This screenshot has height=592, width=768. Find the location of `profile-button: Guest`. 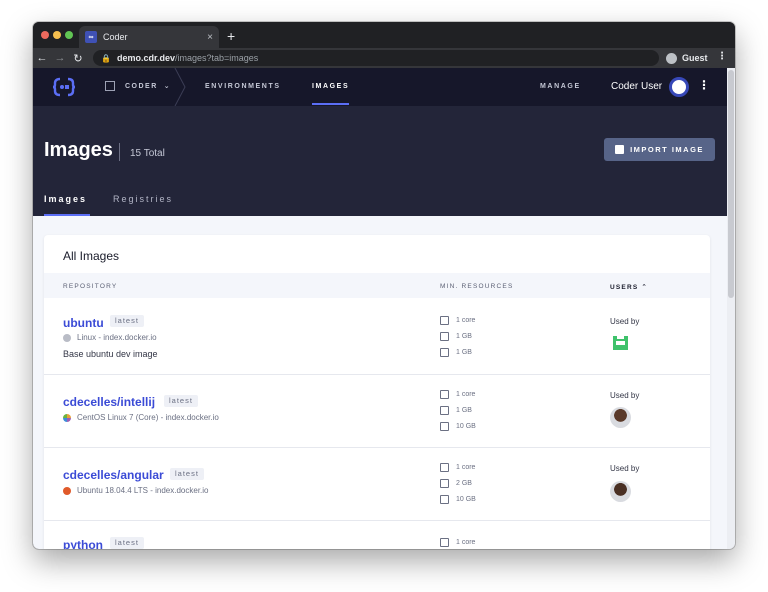

profile-button: Guest is located at coordinates (687, 58).